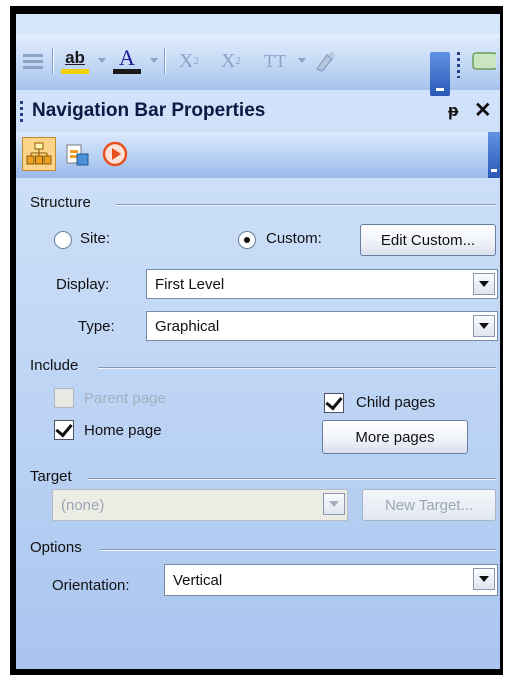 The image size is (513, 681). I want to click on custom-radio-label: Custom:, so click(294, 238).